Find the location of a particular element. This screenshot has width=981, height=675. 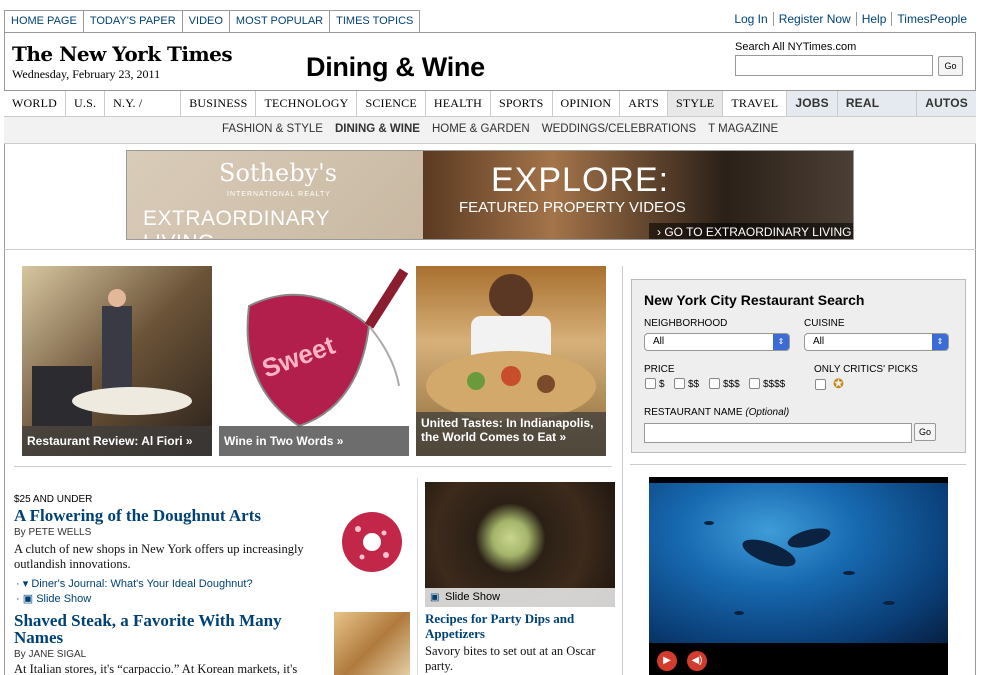

play-icon: ▶ is located at coordinates (667, 661).